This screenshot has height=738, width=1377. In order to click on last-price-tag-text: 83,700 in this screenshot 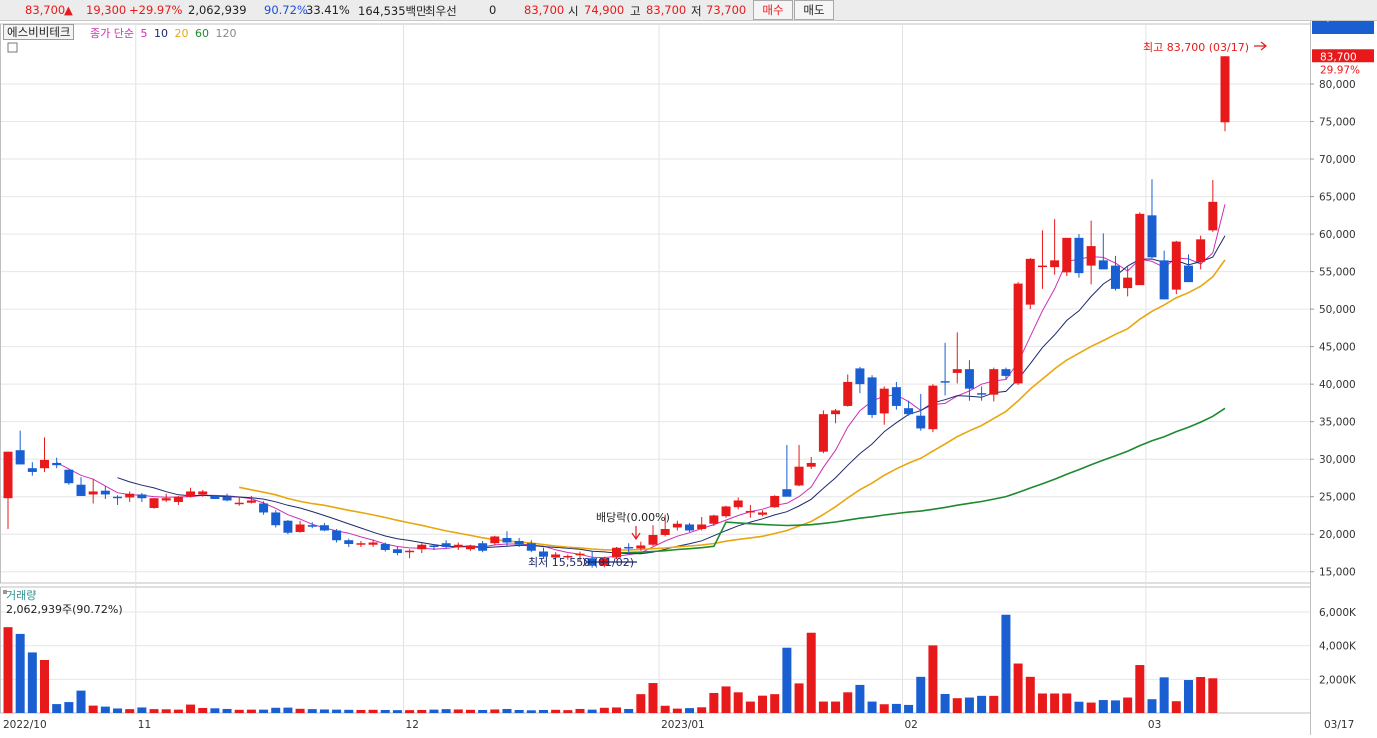, I will do `click(1338, 57)`.